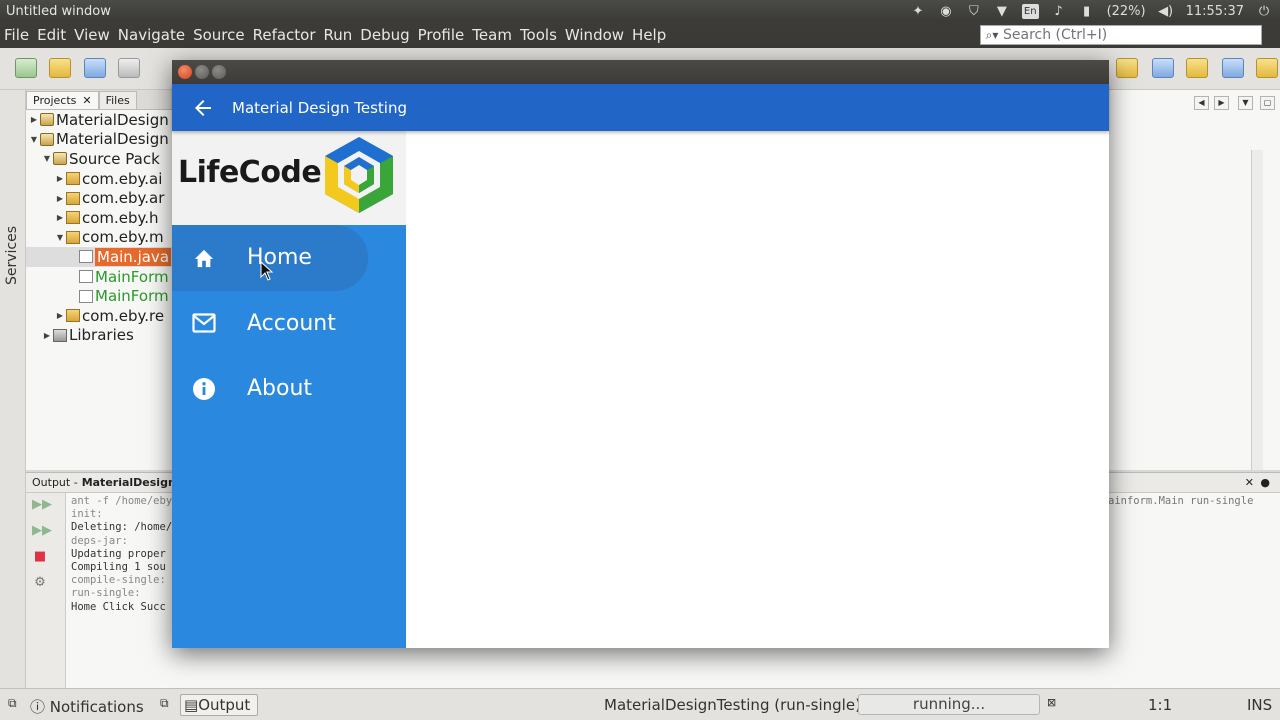  What do you see at coordinates (99, 540) in the screenshot?
I see `output-line: deps-jar:` at bounding box center [99, 540].